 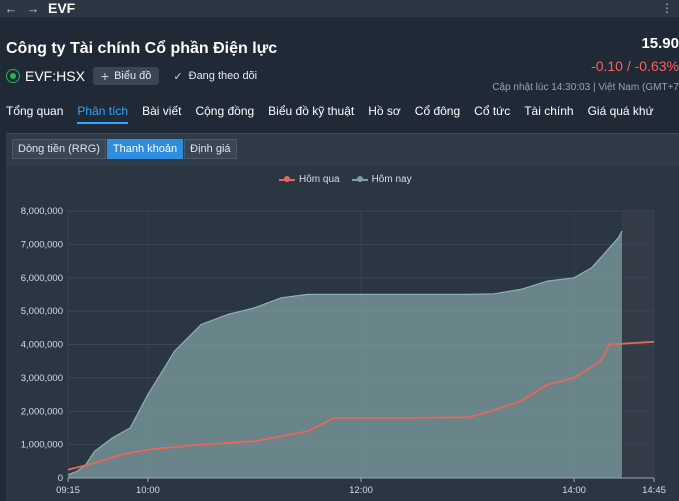 I want to click on future-region, so click(x=638, y=344).